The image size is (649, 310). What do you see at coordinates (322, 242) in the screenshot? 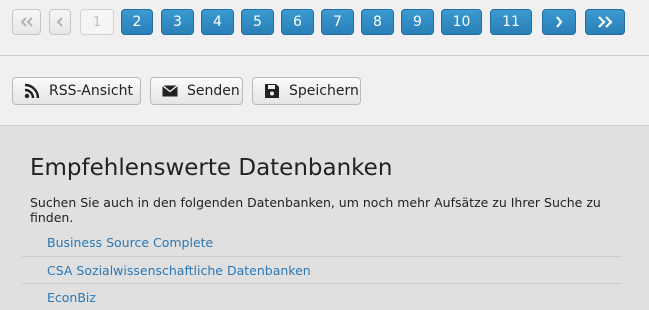
I see `database-link-business-source-complete: Business Source Complete` at bounding box center [322, 242].